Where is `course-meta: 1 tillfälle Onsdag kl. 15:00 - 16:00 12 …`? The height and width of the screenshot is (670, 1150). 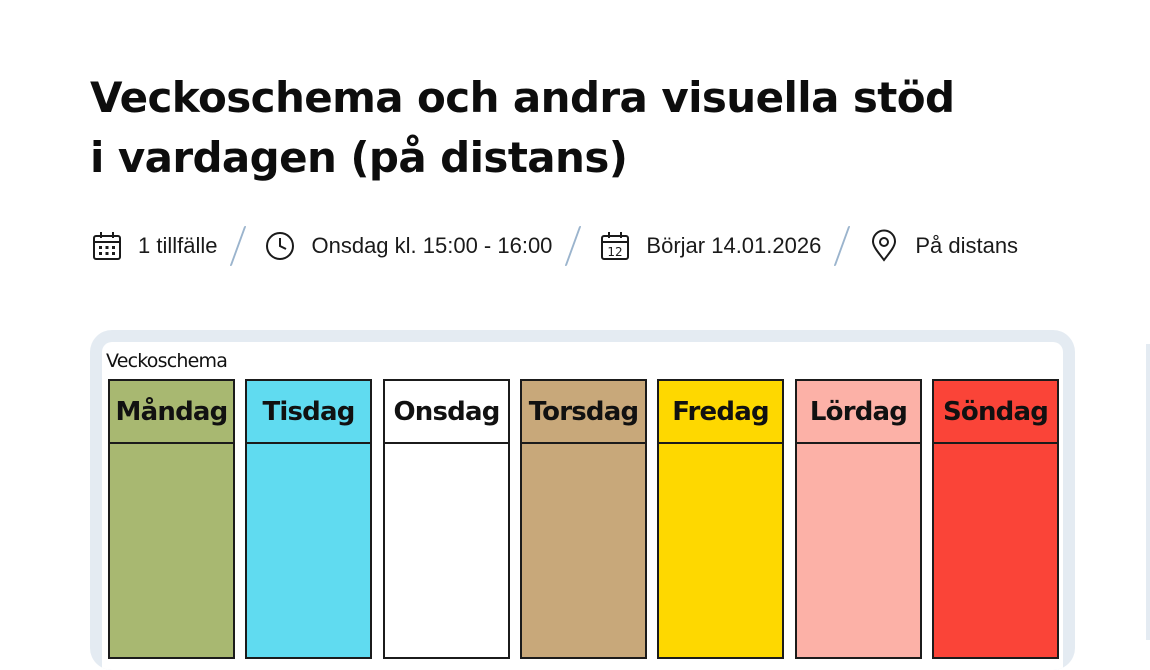
course-meta: 1 tillfälle Onsdag kl. 15:00 - 16:00 12 … is located at coordinates (554, 246).